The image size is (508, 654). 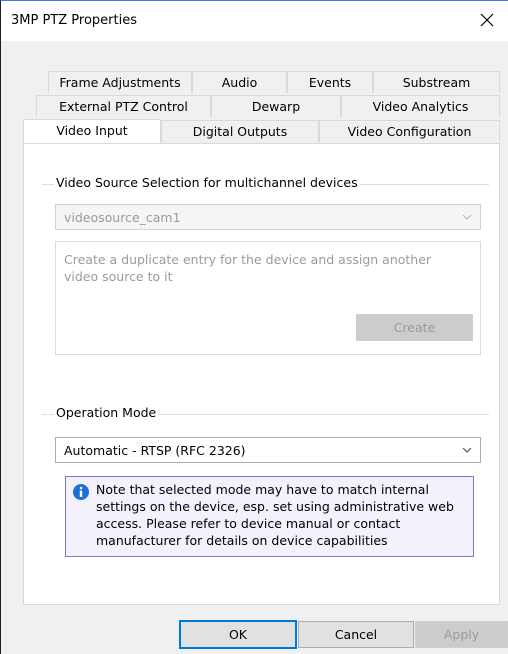 What do you see at coordinates (414, 327) in the screenshot?
I see `create-button: Create` at bounding box center [414, 327].